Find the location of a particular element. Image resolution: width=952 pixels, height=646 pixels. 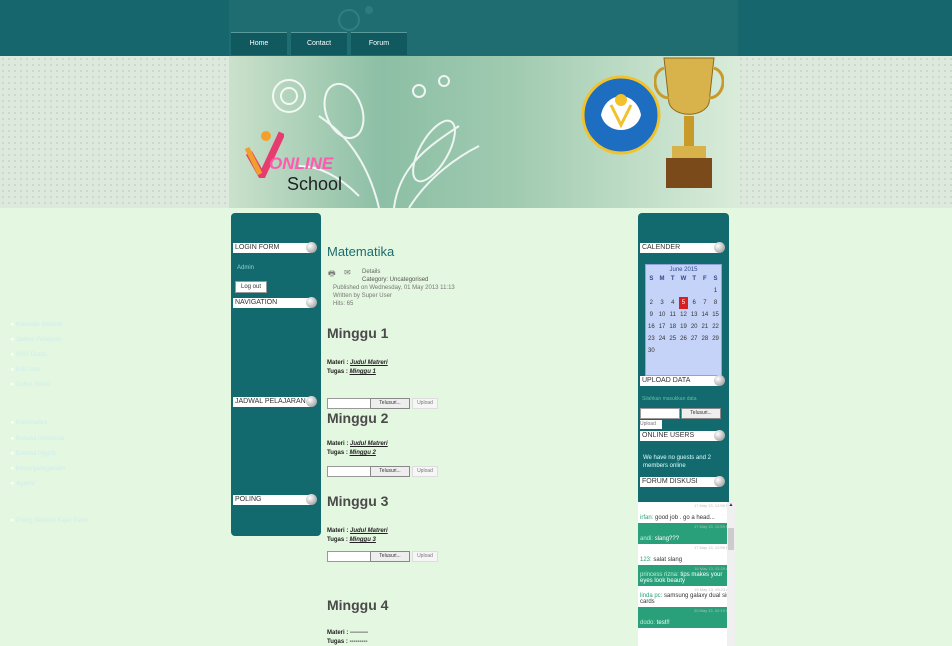

navigation-header: NAVIGATION is located at coordinates (275, 302).